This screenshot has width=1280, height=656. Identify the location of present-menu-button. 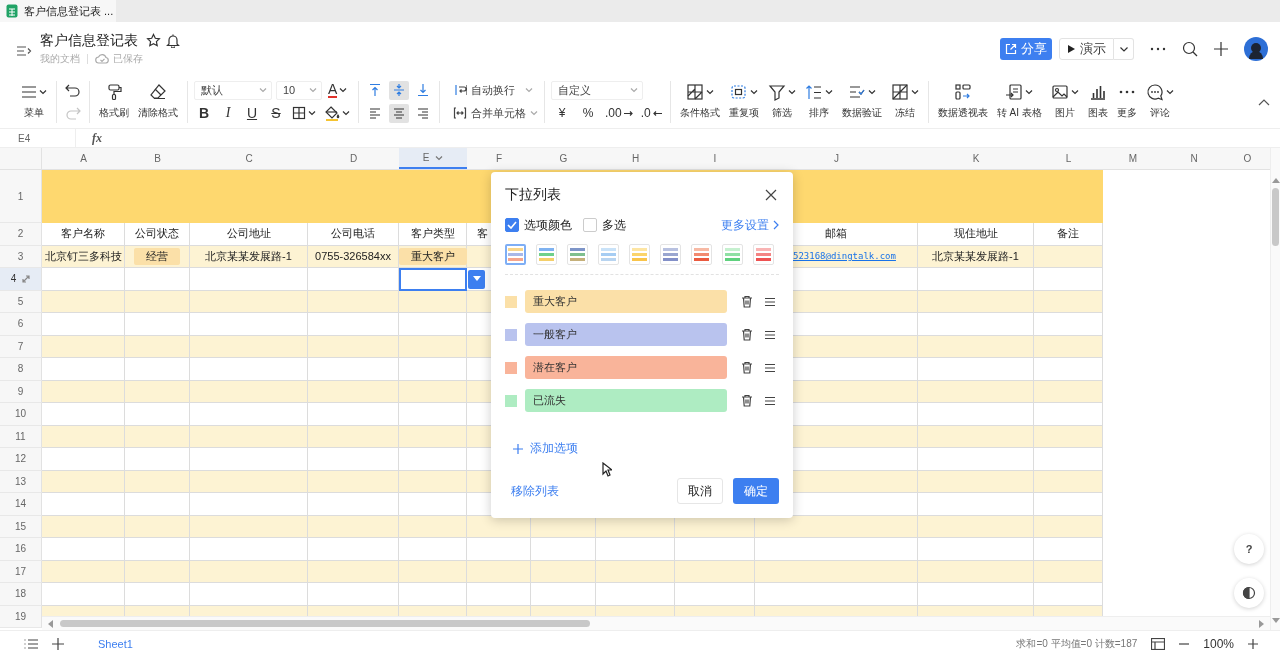
(1124, 48).